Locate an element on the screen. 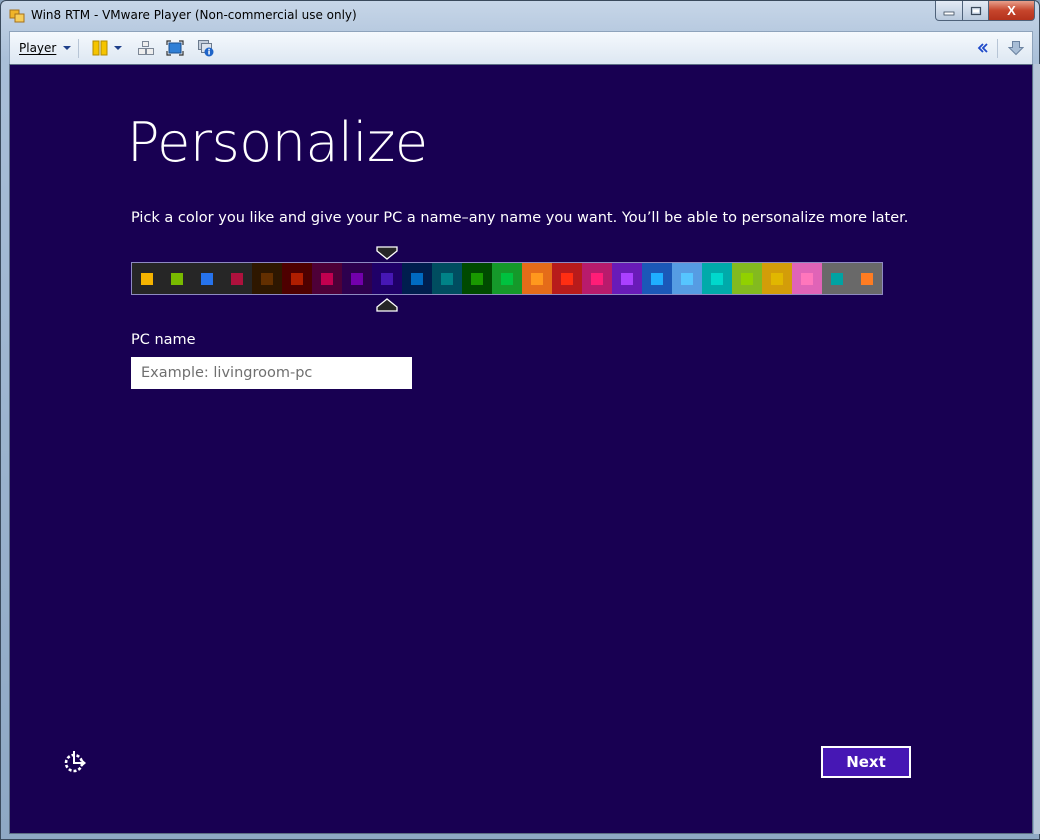 The image size is (1040, 840). fullscreen-icon is located at coordinates (175, 48).